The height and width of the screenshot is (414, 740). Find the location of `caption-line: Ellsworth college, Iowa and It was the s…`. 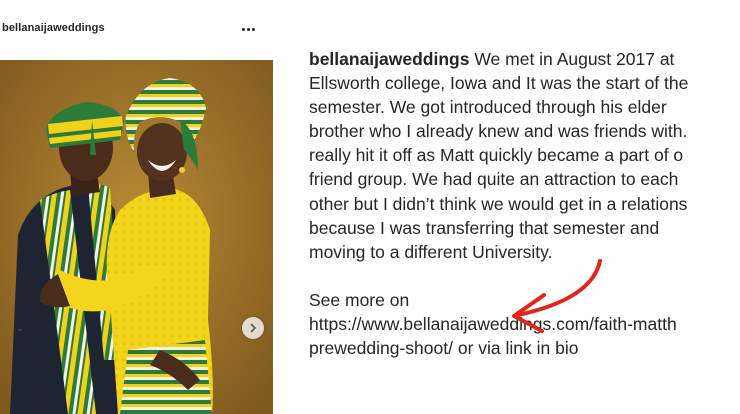

caption-line: Ellsworth college, Iowa and It was the s… is located at coordinates (499, 83).